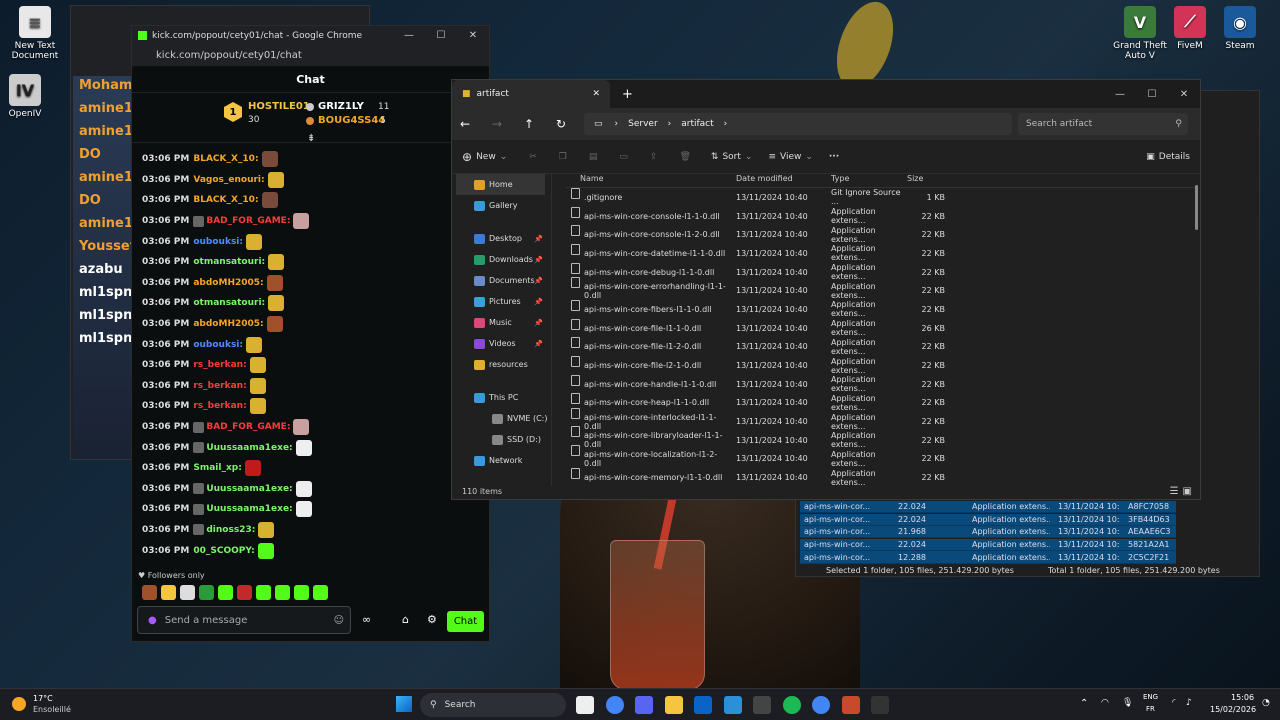 The image size is (1280, 720). What do you see at coordinates (790, 157) in the screenshot?
I see `view-button: View` at bounding box center [790, 157].